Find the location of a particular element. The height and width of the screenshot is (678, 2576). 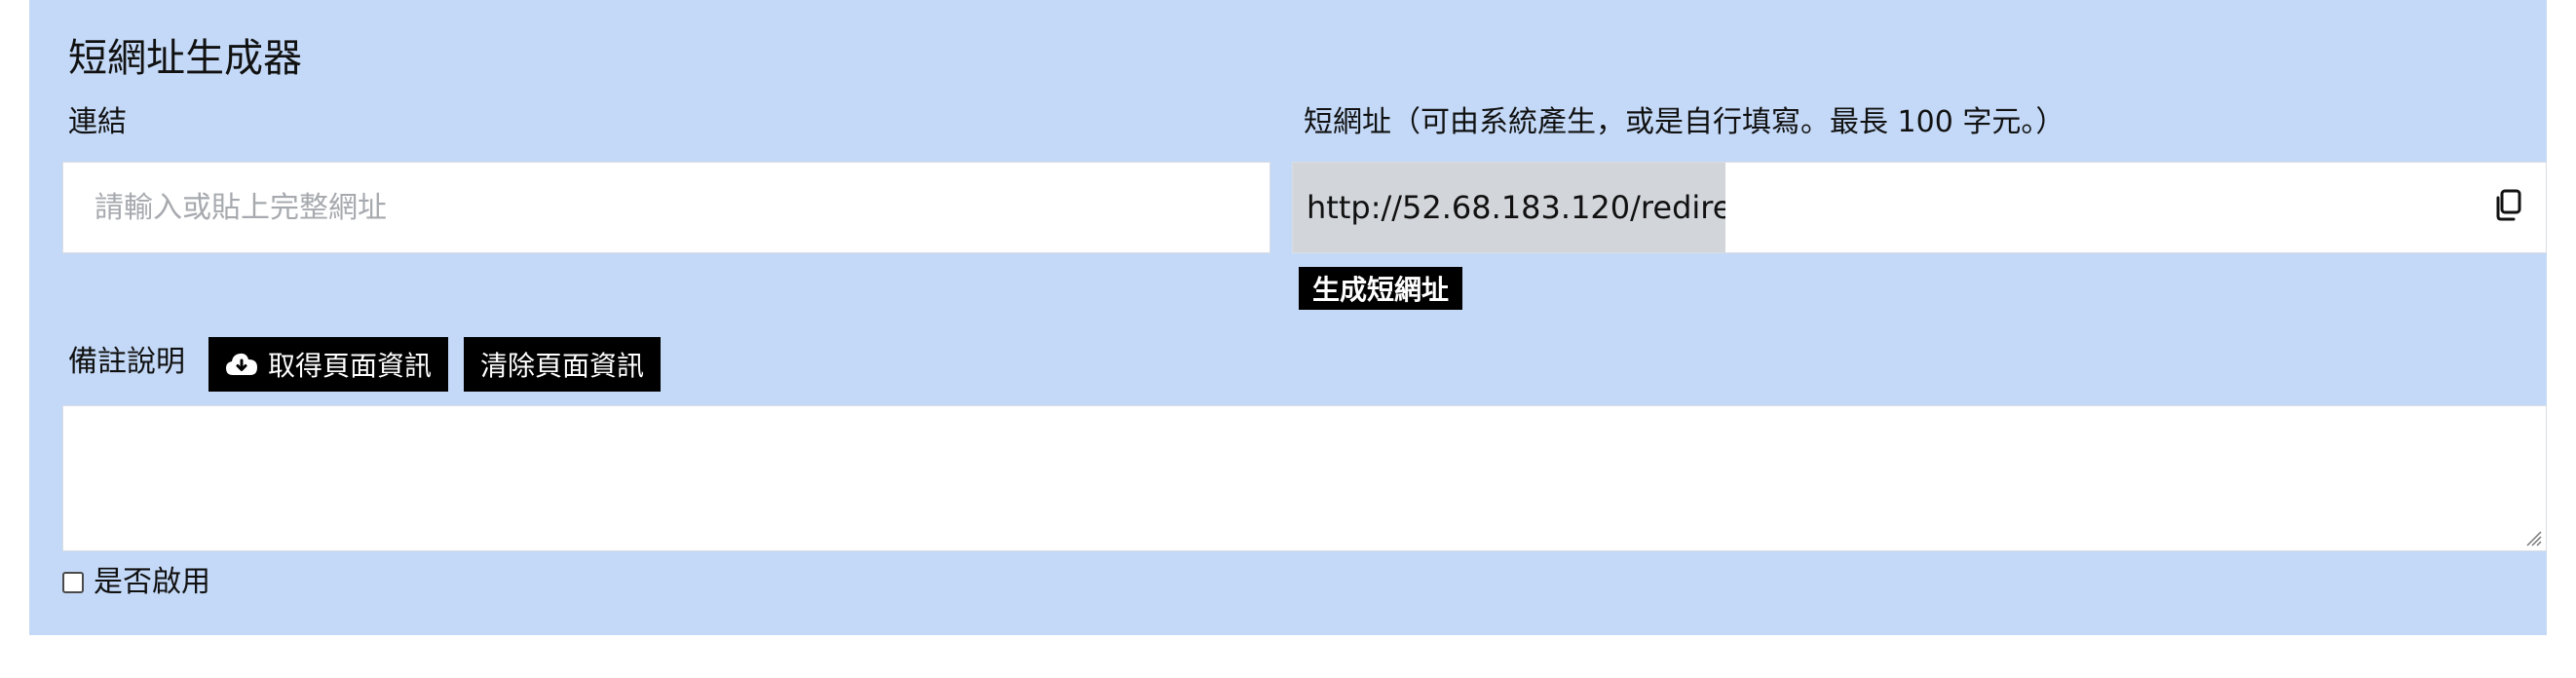

link-label: 連結 is located at coordinates (97, 122).